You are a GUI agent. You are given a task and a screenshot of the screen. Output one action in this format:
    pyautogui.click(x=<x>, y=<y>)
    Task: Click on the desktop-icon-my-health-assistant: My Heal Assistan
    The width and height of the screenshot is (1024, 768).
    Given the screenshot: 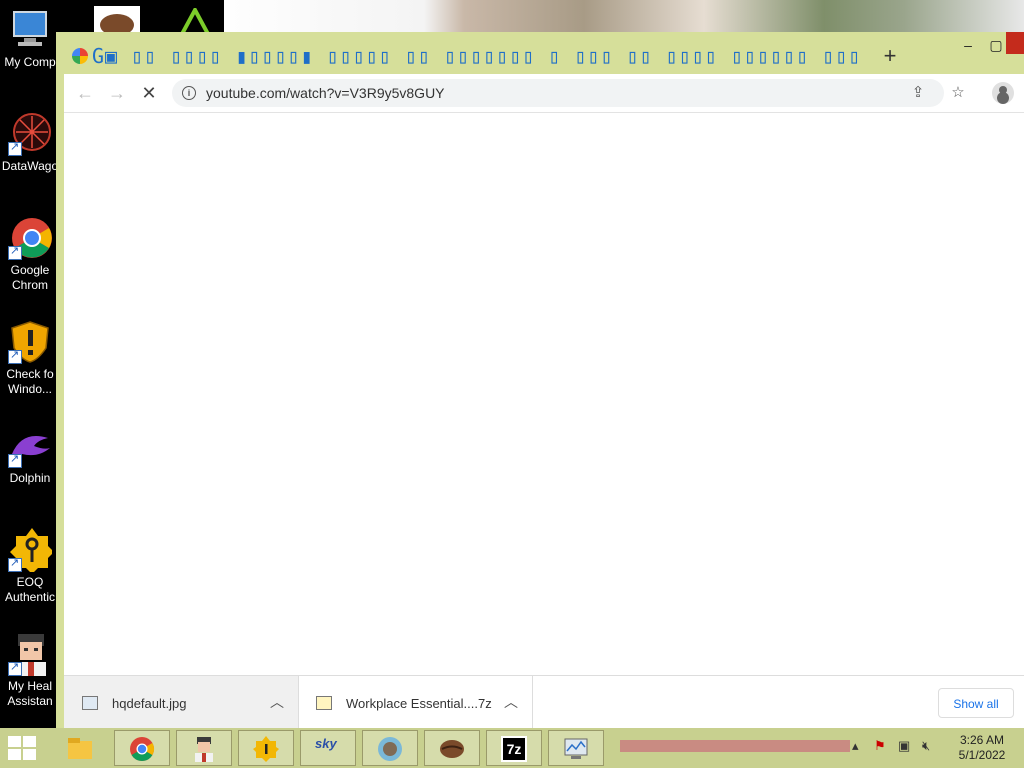 What is the action you would take?
    pyautogui.click(x=30, y=670)
    